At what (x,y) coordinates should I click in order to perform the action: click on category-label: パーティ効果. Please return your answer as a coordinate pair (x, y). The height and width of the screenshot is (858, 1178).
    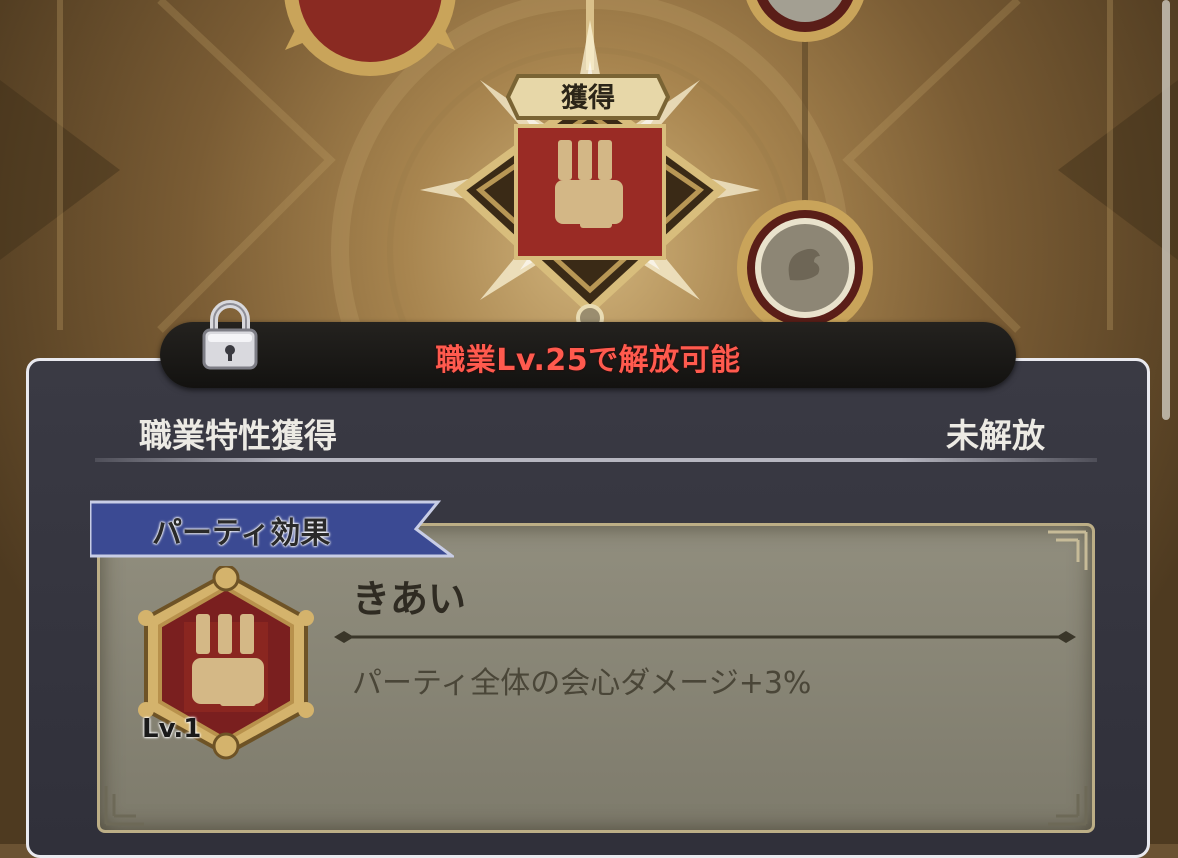
    Looking at the image, I should click on (241, 533).